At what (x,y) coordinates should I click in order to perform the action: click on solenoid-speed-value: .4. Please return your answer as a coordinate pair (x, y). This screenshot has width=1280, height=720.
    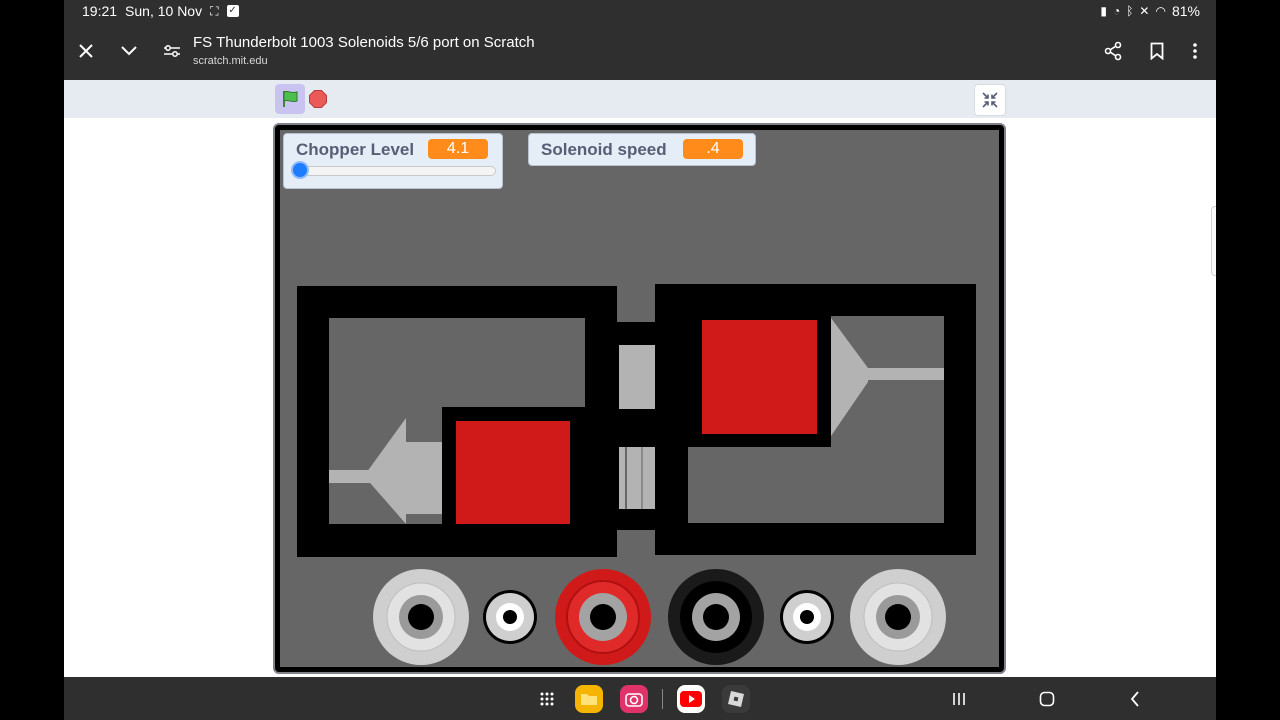
    Looking at the image, I should click on (713, 149).